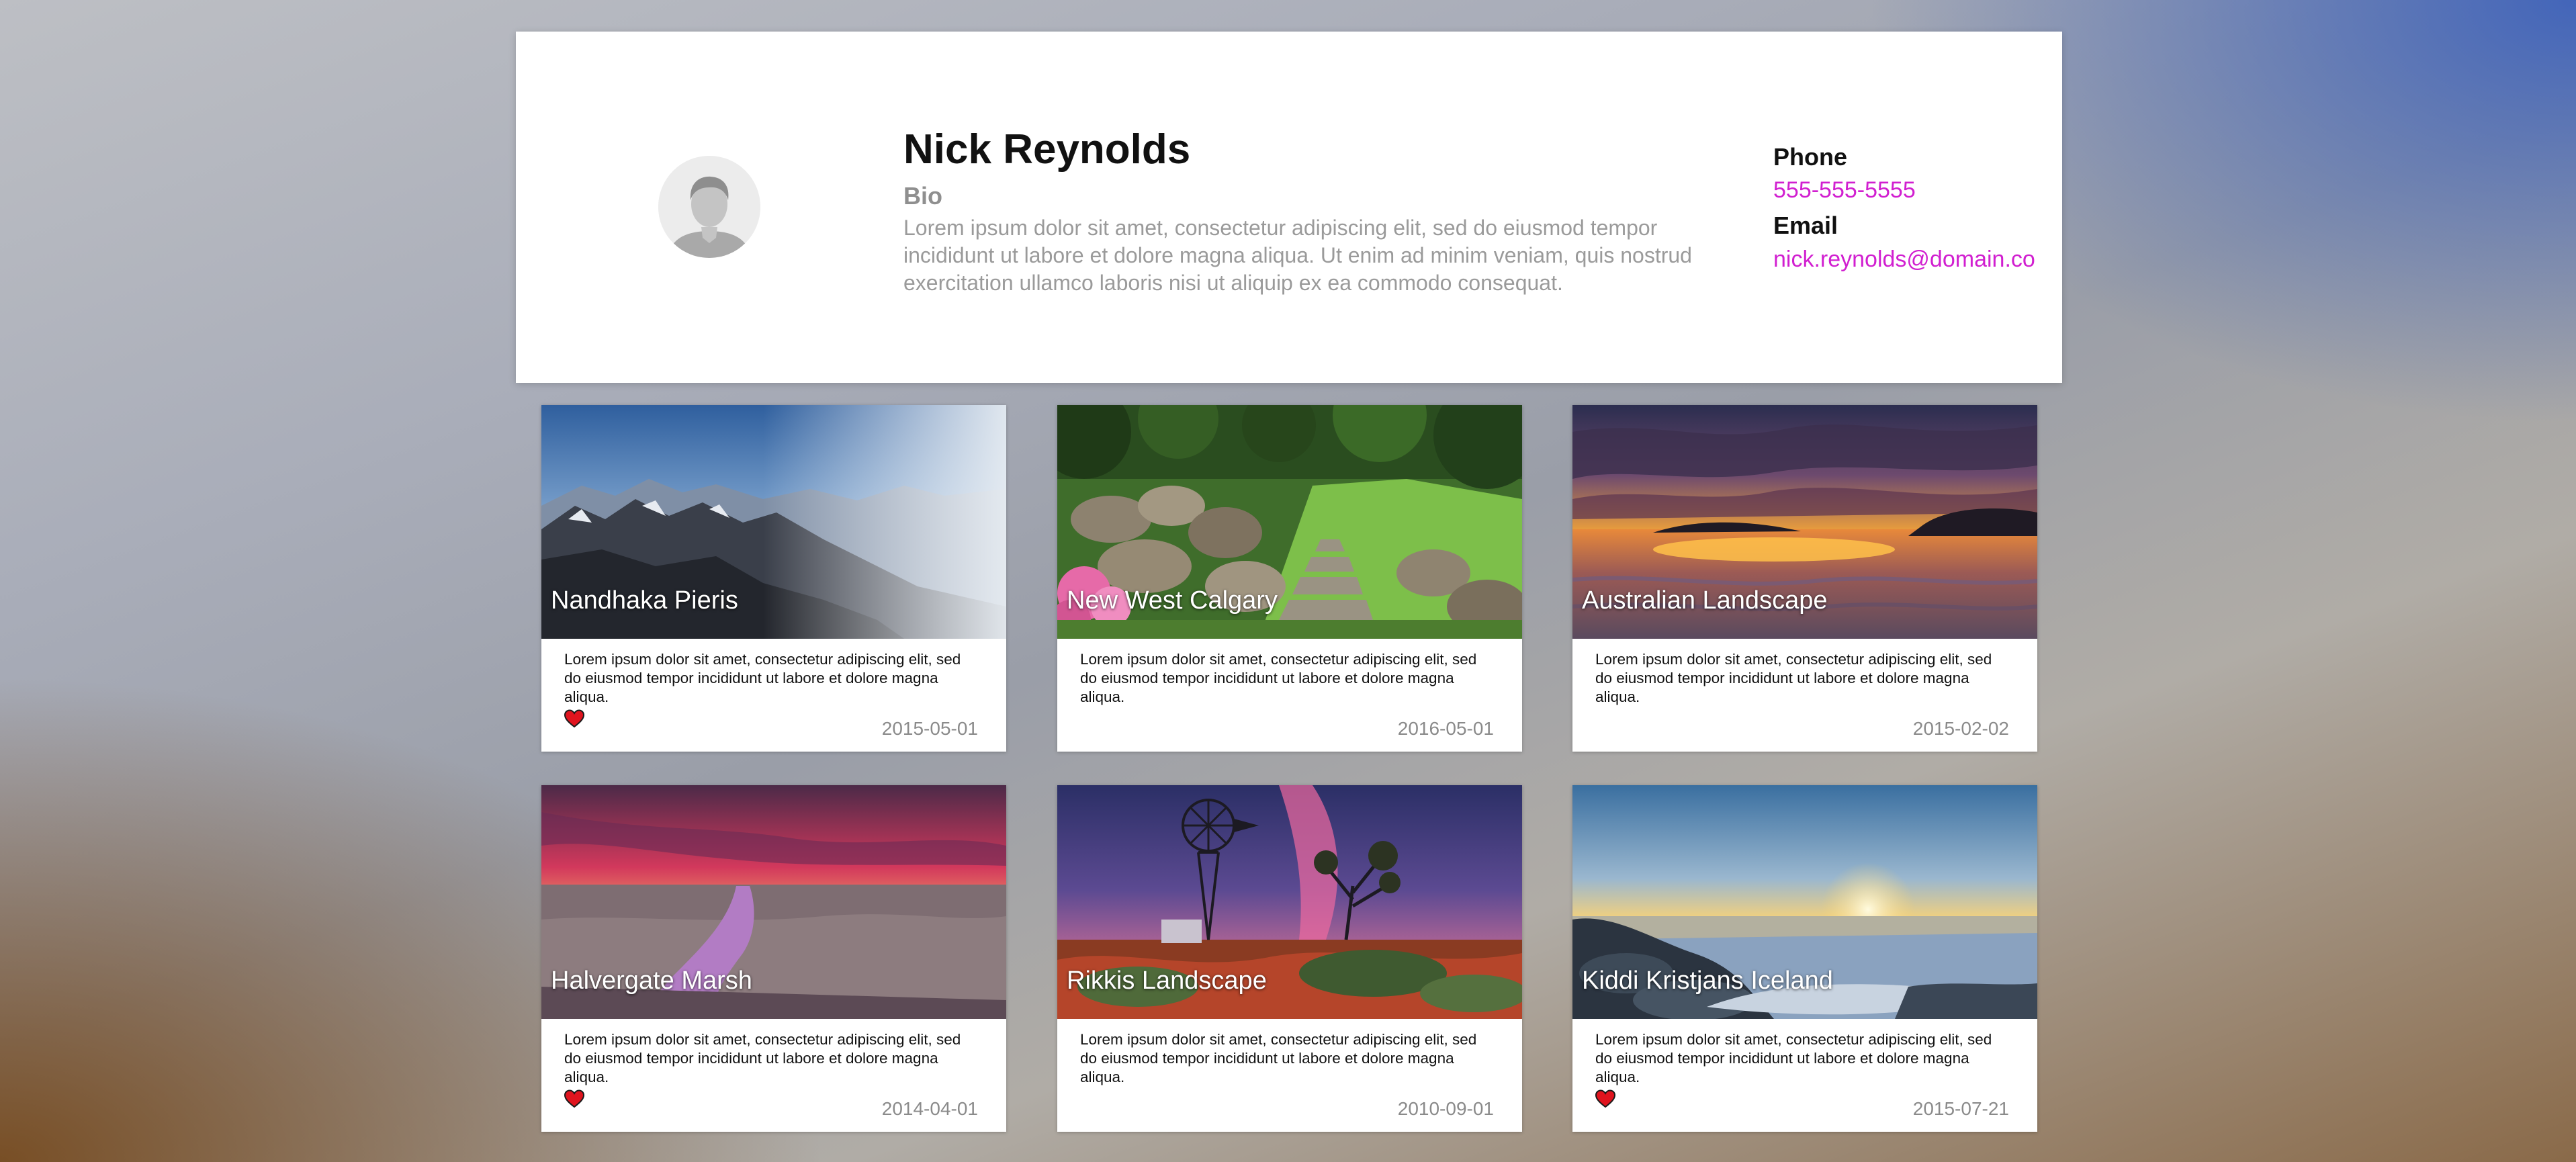 The image size is (2576, 1162). Describe the element at coordinates (1445, 729) in the screenshot. I see `card-date: 2016-05-01` at that location.